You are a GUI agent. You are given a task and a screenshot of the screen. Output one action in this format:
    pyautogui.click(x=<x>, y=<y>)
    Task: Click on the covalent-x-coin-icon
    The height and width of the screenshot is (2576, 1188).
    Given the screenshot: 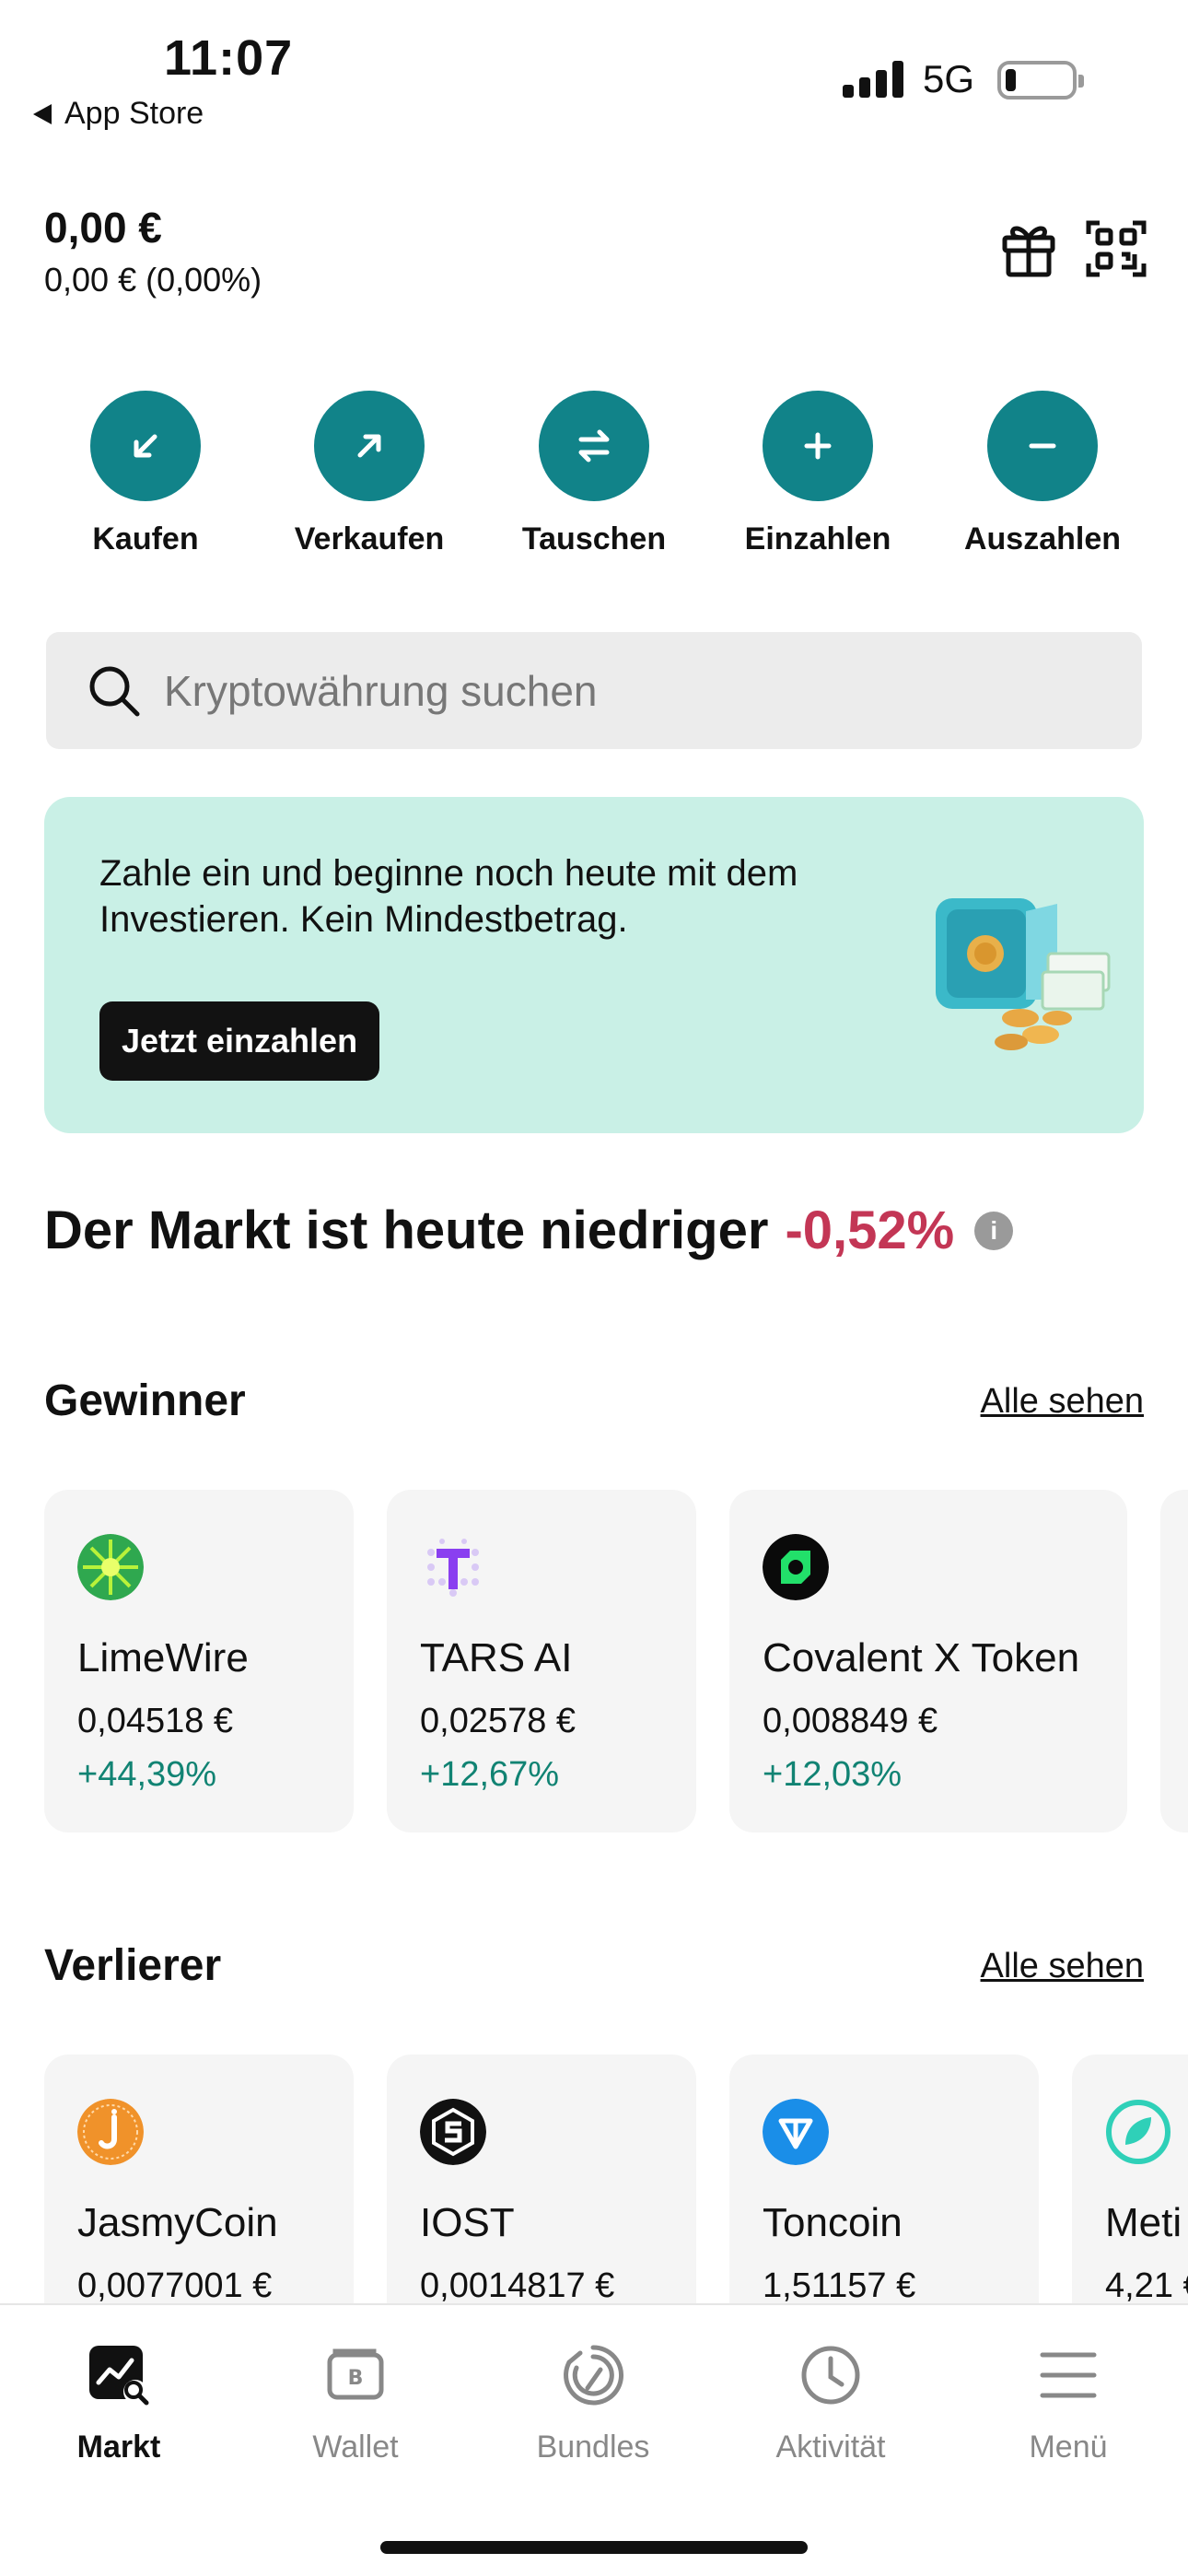 What is the action you would take?
    pyautogui.click(x=796, y=1567)
    